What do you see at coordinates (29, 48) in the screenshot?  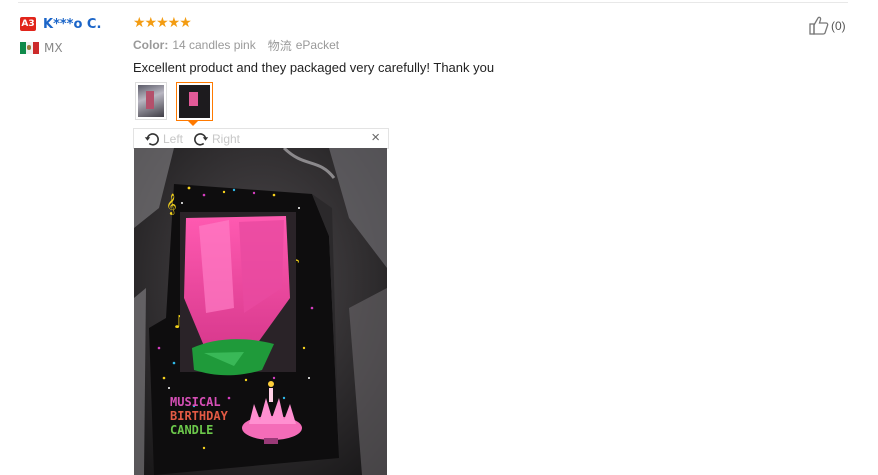 I see `mexico-flag-icon` at bounding box center [29, 48].